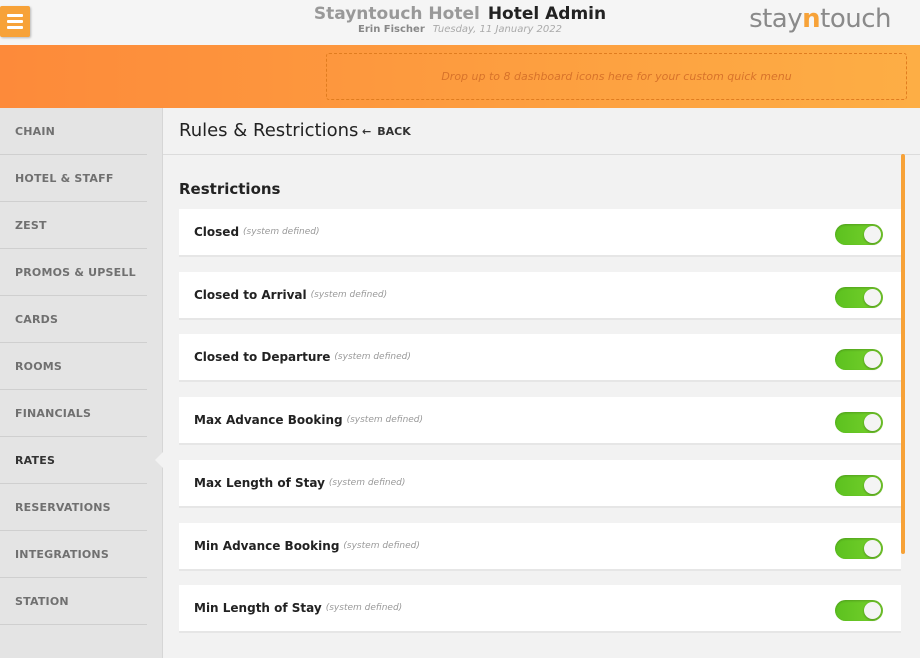  I want to click on sidebar-item-integrations: INTEGRATIONS, so click(73, 554).